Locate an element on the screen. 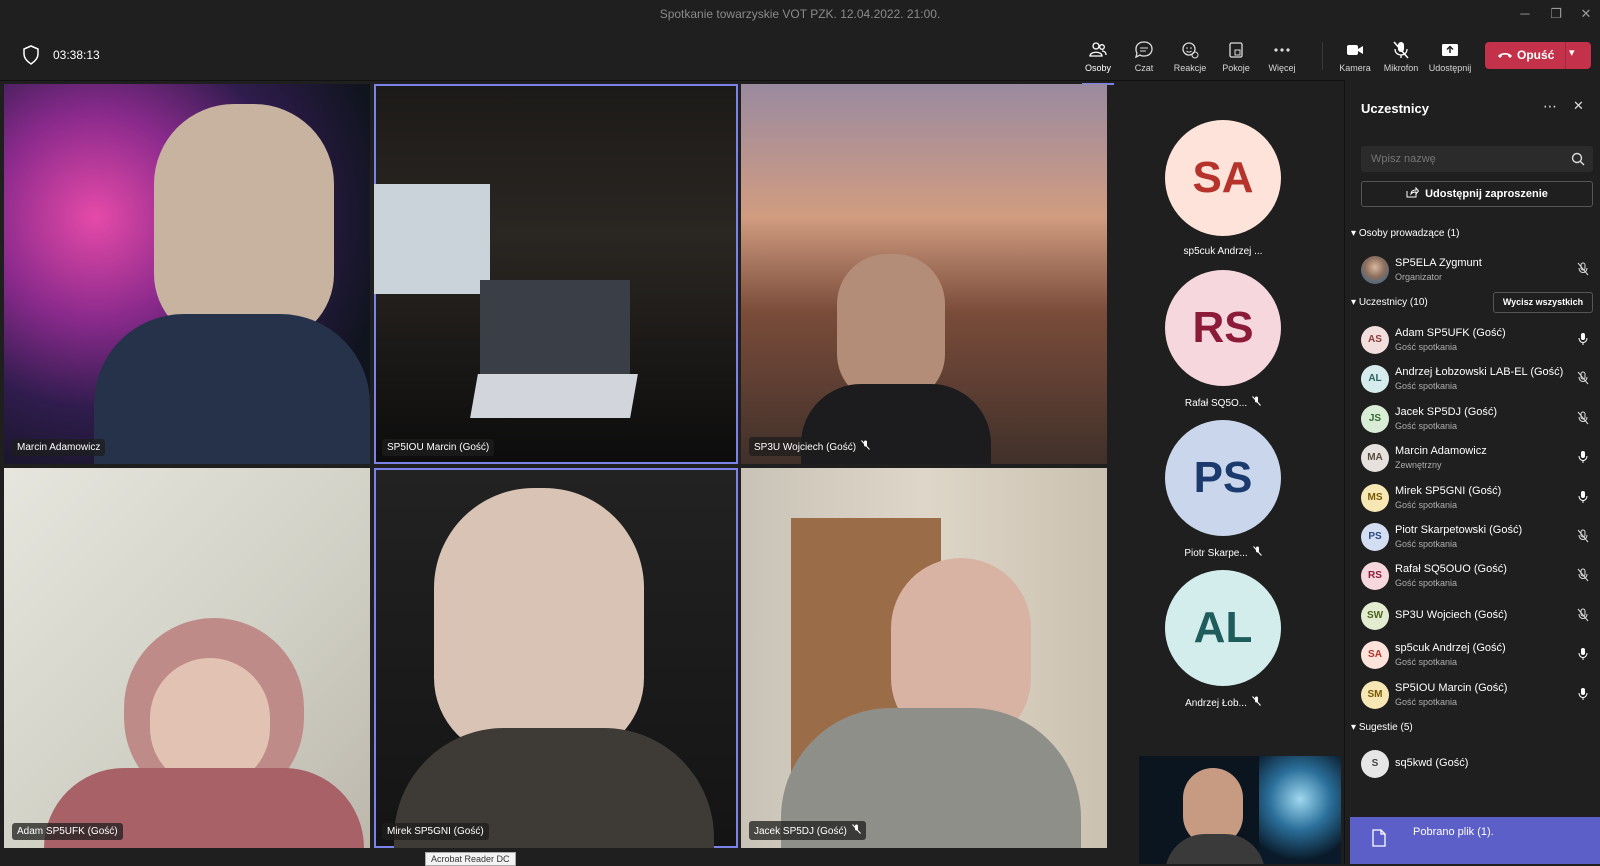  participant-name: SP3U Wojciech (Gość) is located at coordinates (1451, 614).